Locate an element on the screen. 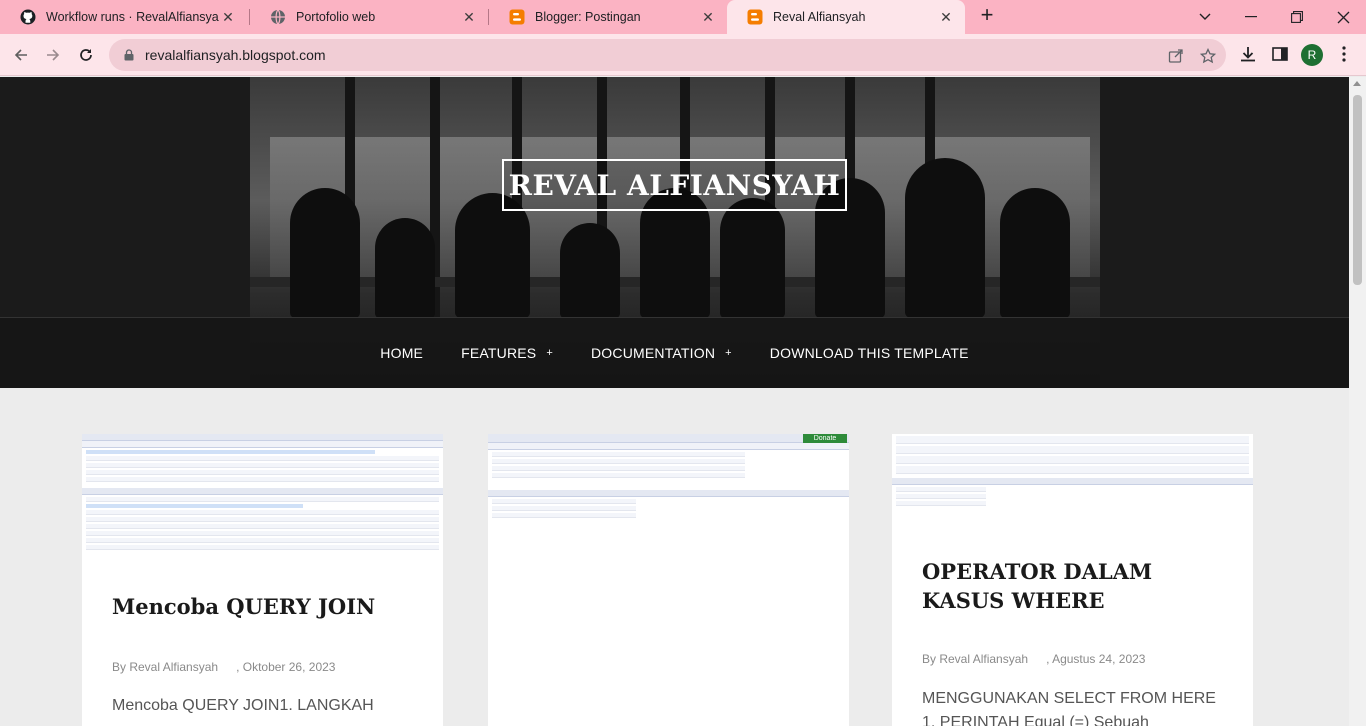  share-icon is located at coordinates (1176, 56).